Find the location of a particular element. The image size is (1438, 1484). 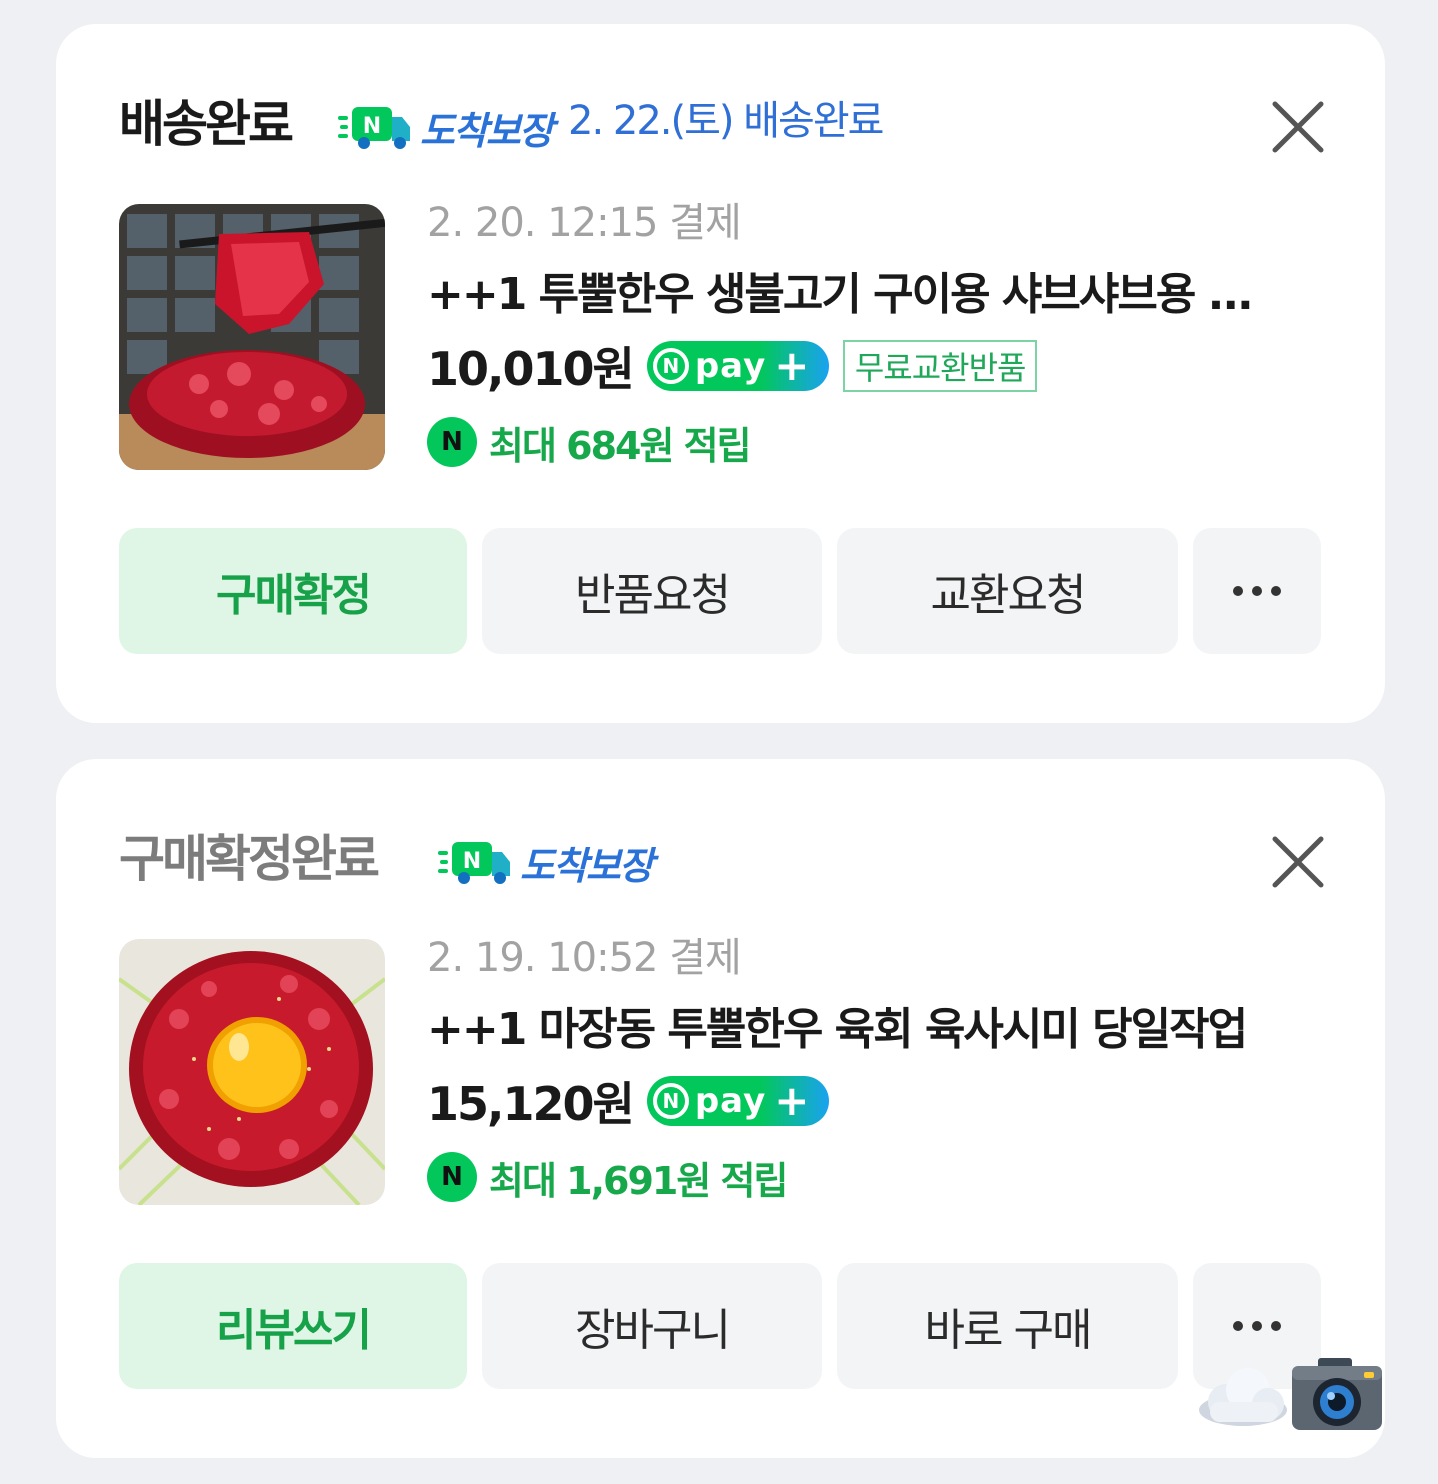

floating-icons is located at coordinates (1290, 1394).